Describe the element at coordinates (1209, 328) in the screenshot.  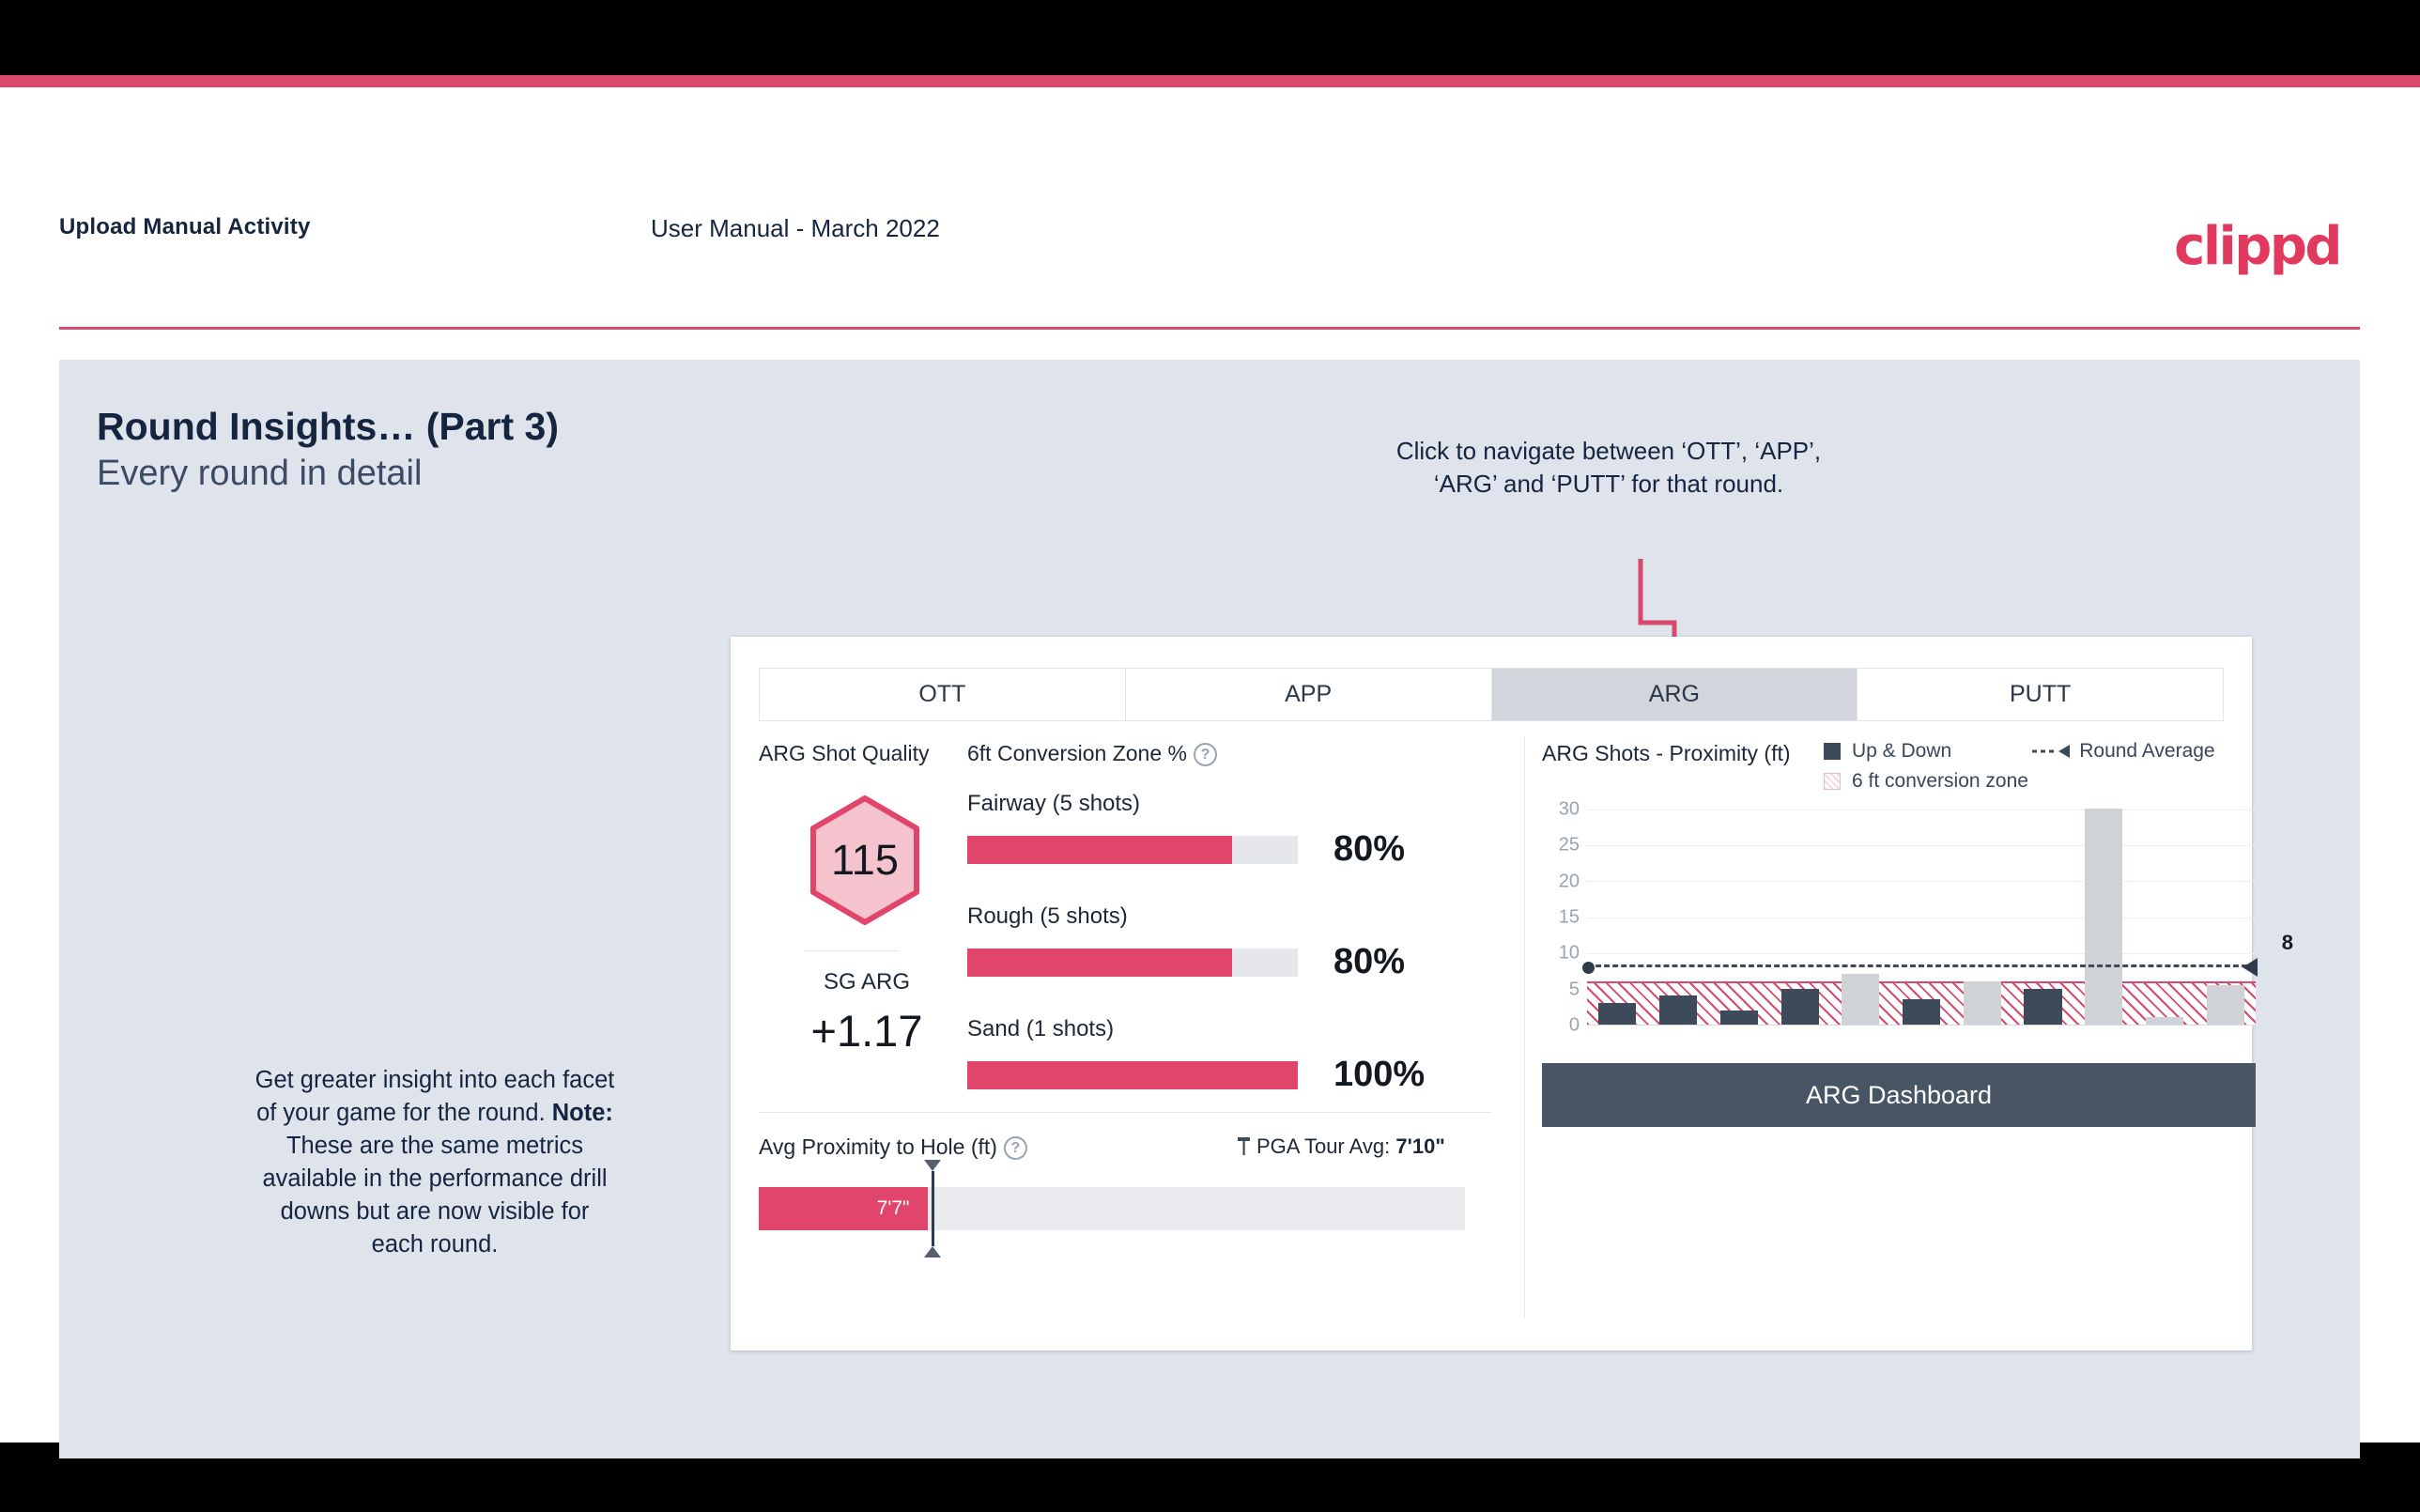
I see `header-divider` at that location.